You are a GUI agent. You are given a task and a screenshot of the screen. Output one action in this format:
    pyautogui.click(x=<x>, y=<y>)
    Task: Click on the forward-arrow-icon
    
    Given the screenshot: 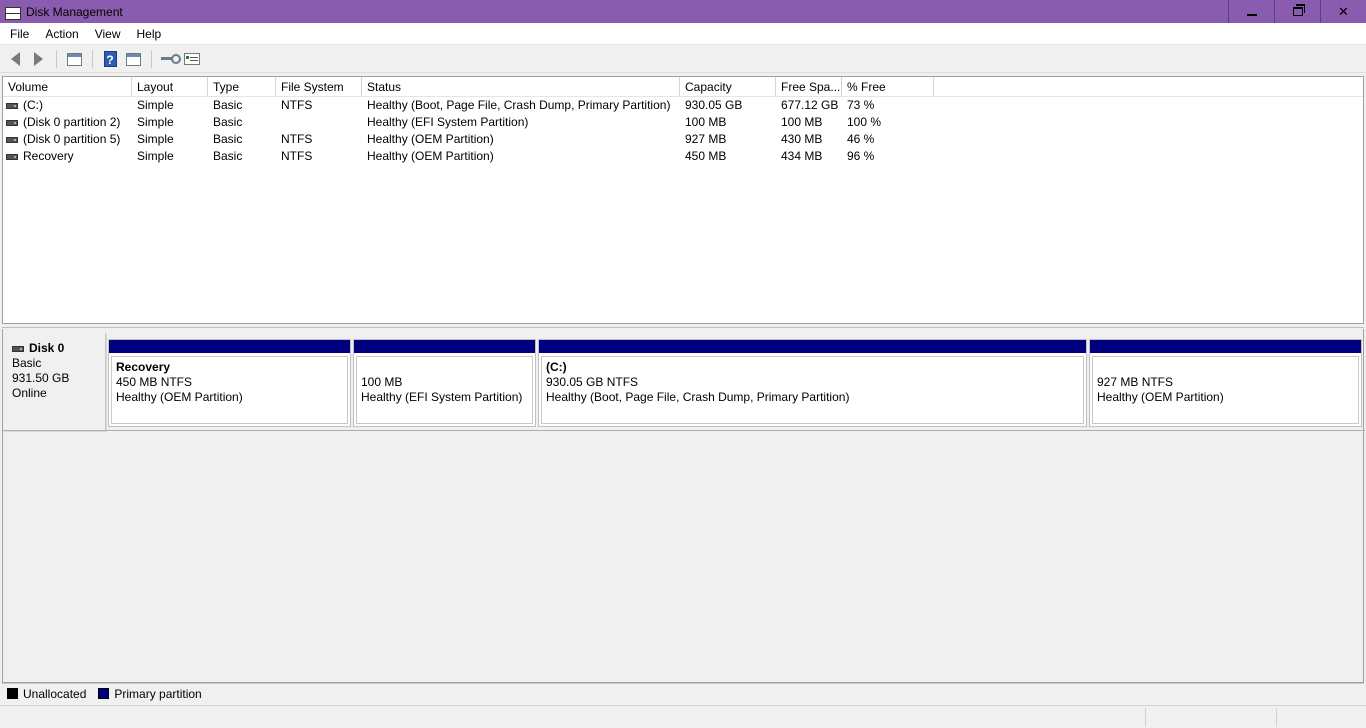 What is the action you would take?
    pyautogui.click(x=38, y=59)
    